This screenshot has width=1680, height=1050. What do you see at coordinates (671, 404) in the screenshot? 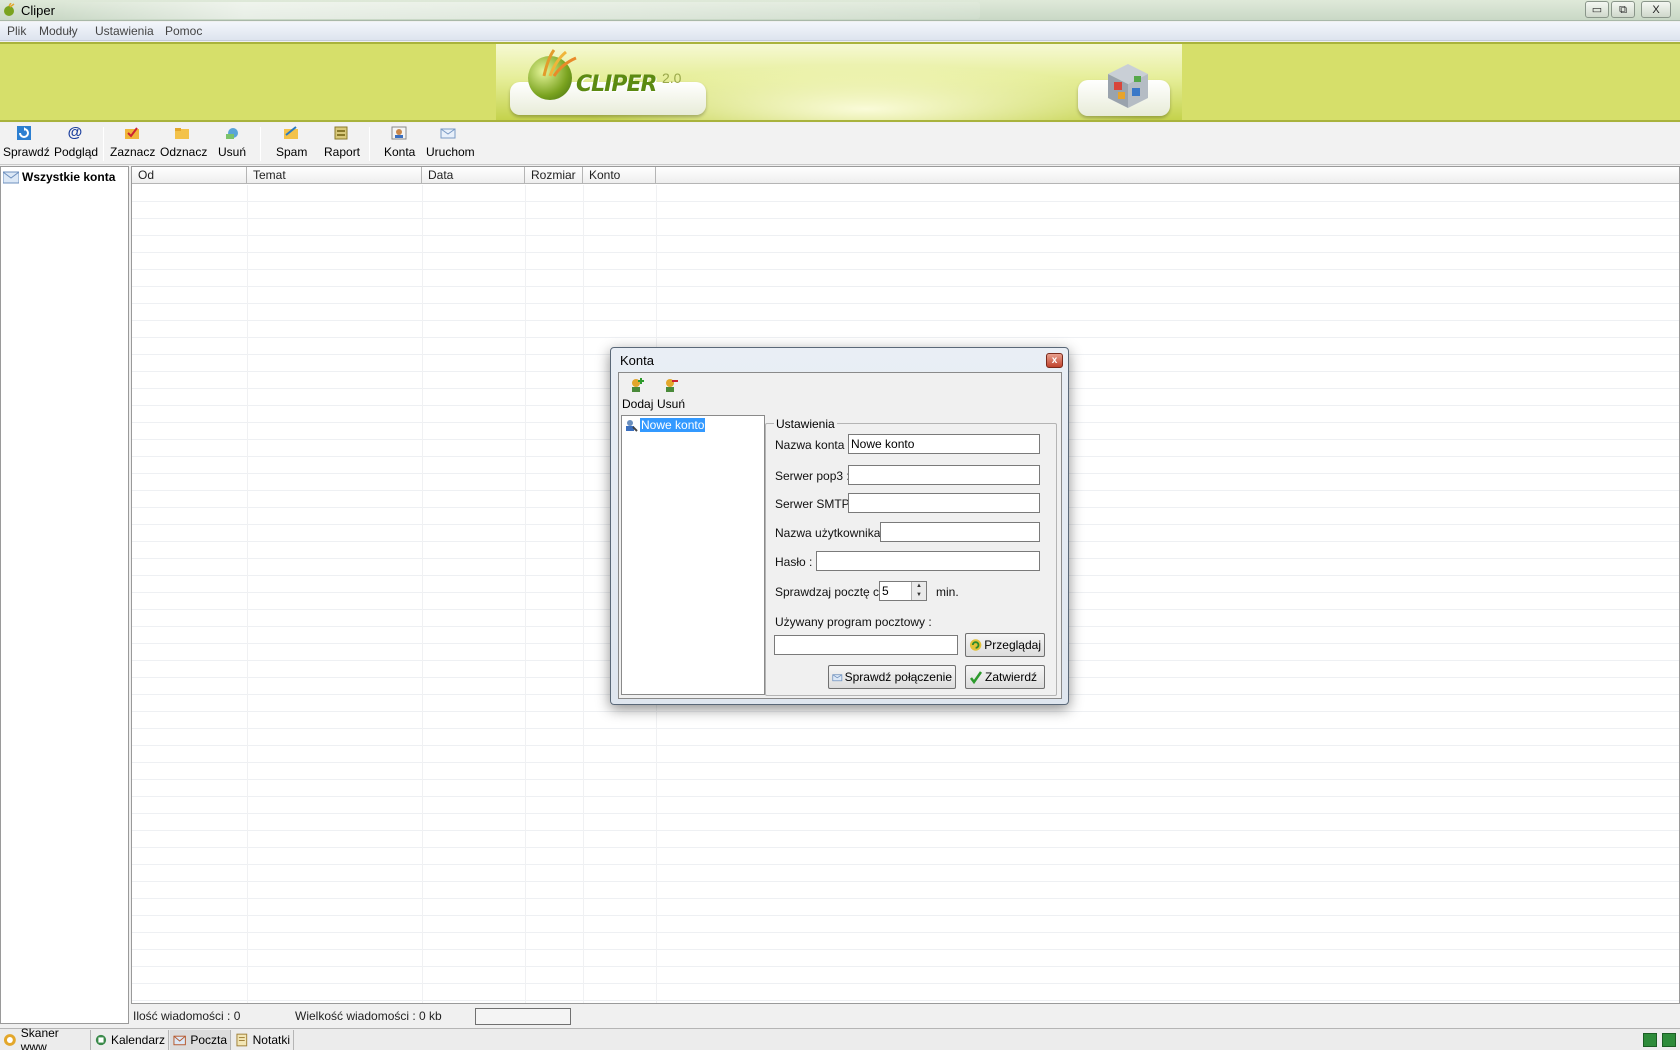
I see `remove-label: Usuń` at bounding box center [671, 404].